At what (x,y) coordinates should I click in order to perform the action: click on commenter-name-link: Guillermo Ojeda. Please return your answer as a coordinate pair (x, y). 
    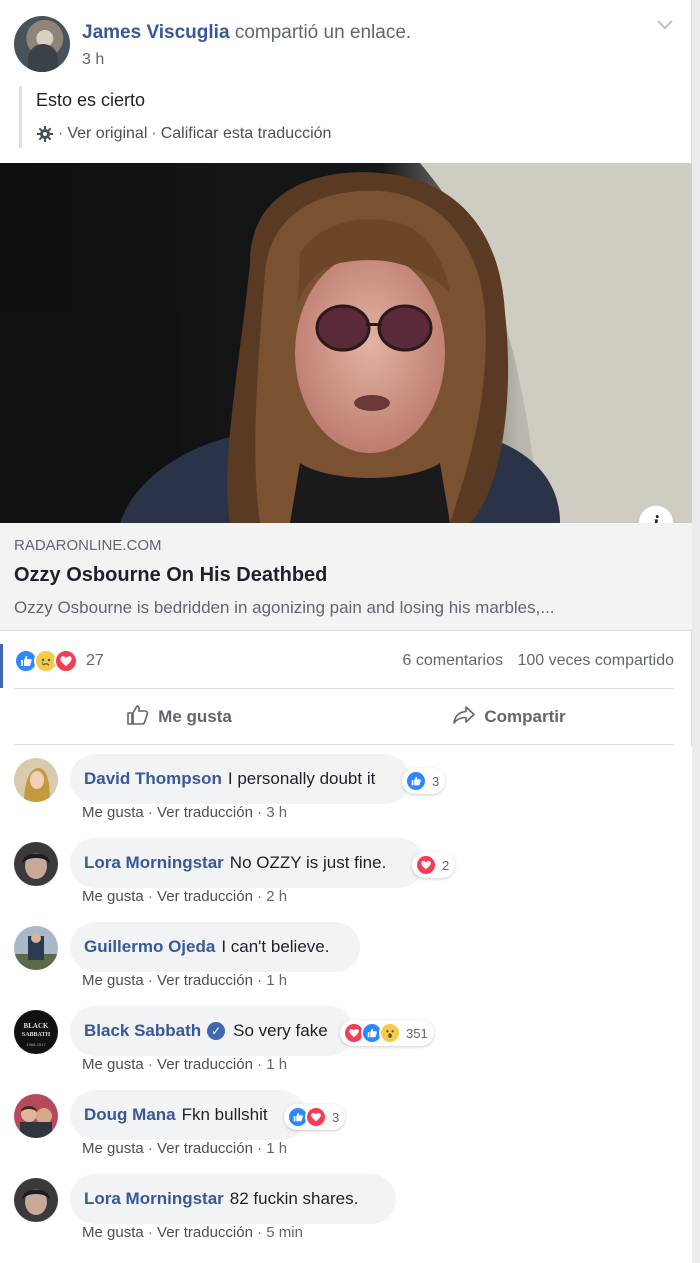
    Looking at the image, I should click on (149, 947).